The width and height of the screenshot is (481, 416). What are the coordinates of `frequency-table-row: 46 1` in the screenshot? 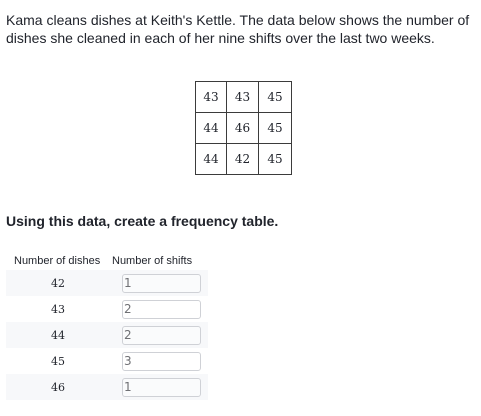 It's located at (107, 387).